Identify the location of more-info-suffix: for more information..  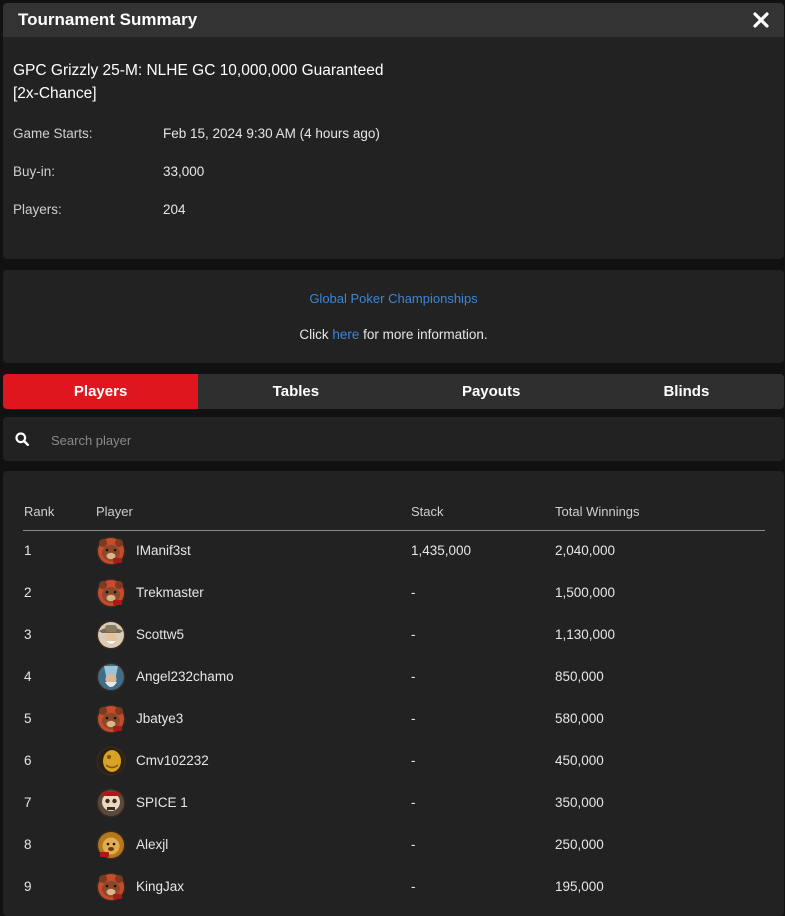
(423, 334).